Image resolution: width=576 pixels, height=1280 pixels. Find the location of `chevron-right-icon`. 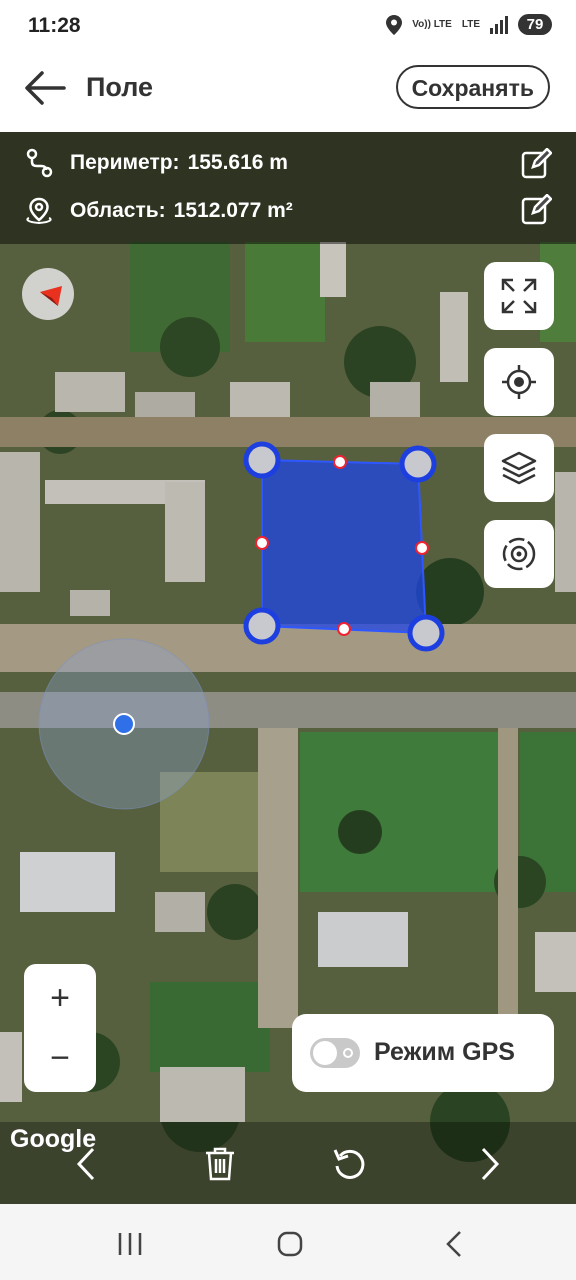

chevron-right-icon is located at coordinates (490, 1164).